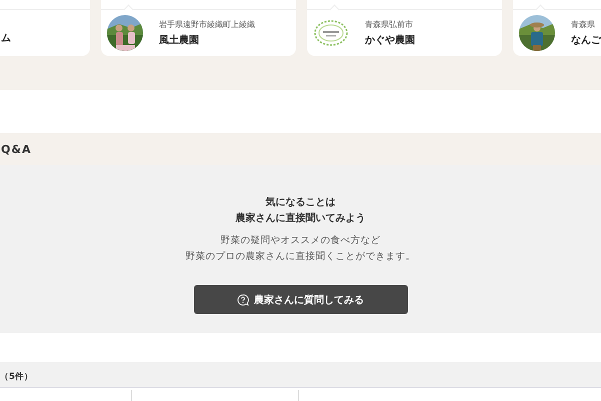 The height and width of the screenshot is (401, 601). Describe the element at coordinates (586, 40) in the screenshot. I see `farm-name: なんご` at that location.